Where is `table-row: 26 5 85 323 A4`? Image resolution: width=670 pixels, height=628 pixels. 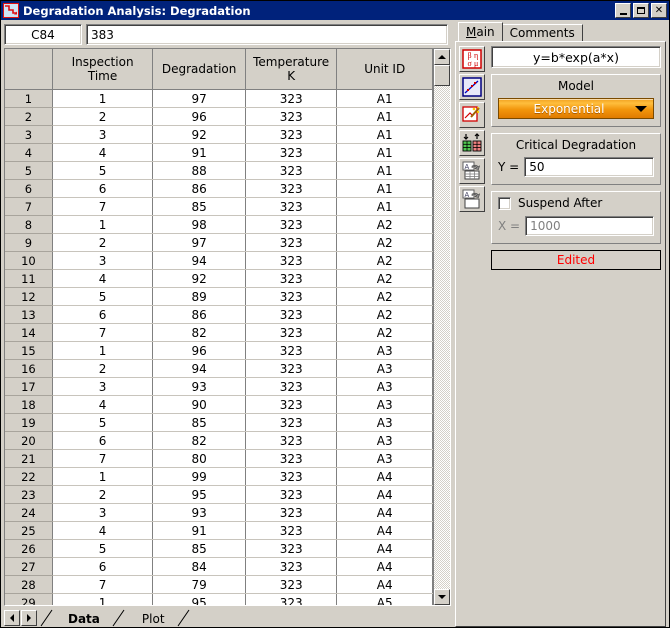
table-row: 26 5 85 323 A4 is located at coordinates (219, 548).